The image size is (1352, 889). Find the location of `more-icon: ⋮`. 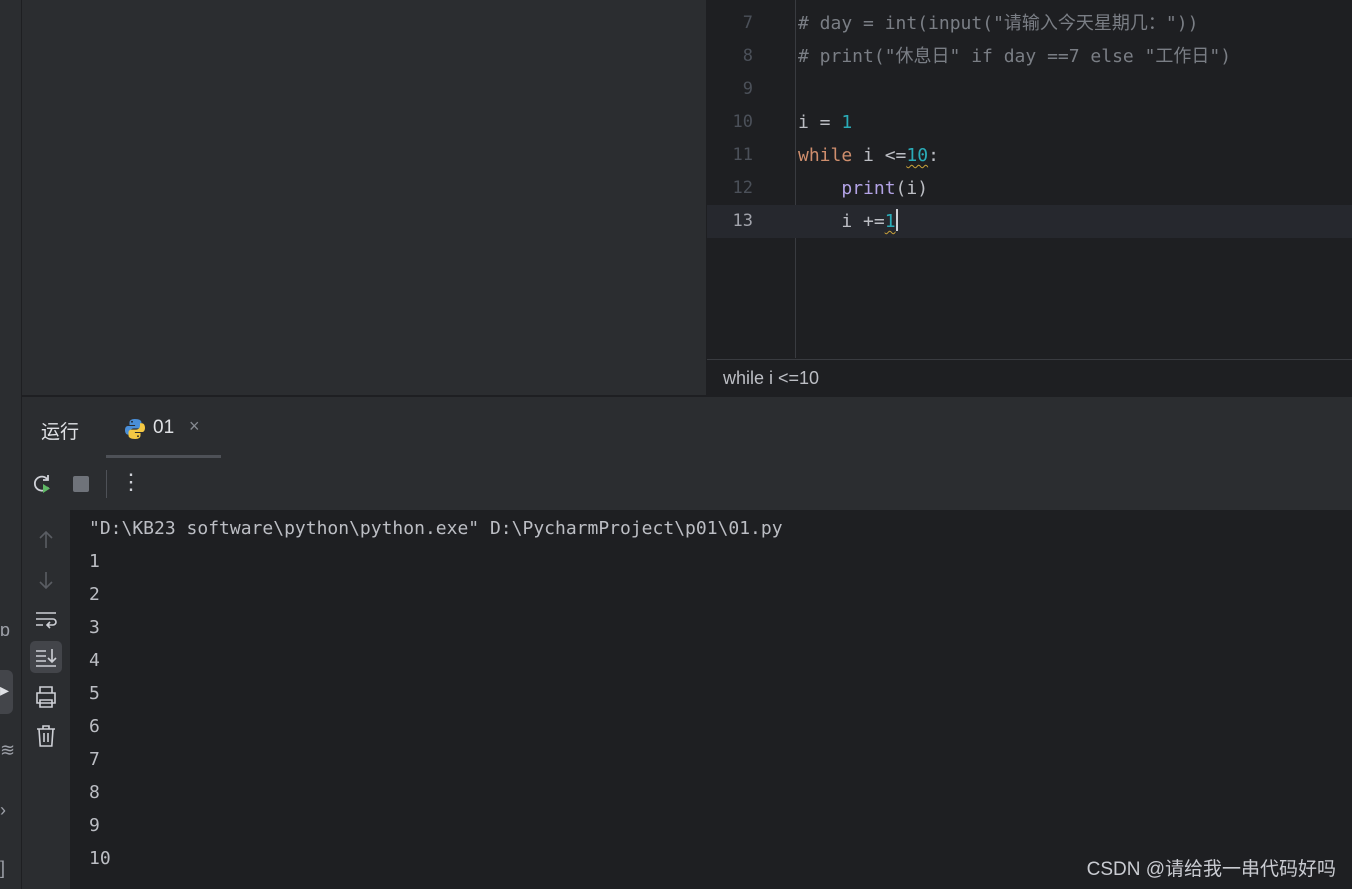

more-icon: ⋮ is located at coordinates (131, 482).